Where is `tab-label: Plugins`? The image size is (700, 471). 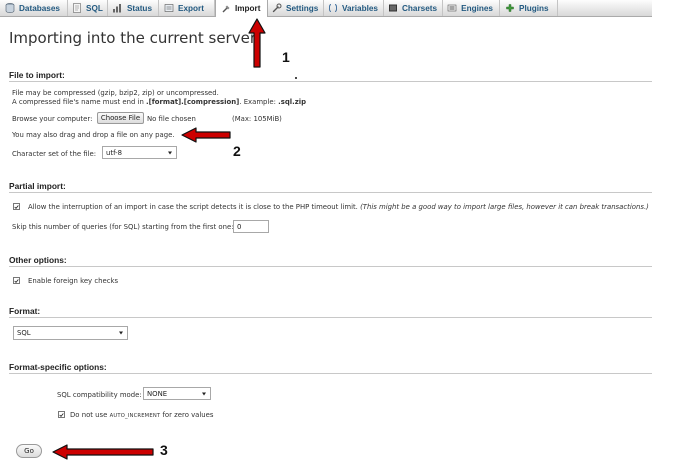 tab-label: Plugins is located at coordinates (534, 8).